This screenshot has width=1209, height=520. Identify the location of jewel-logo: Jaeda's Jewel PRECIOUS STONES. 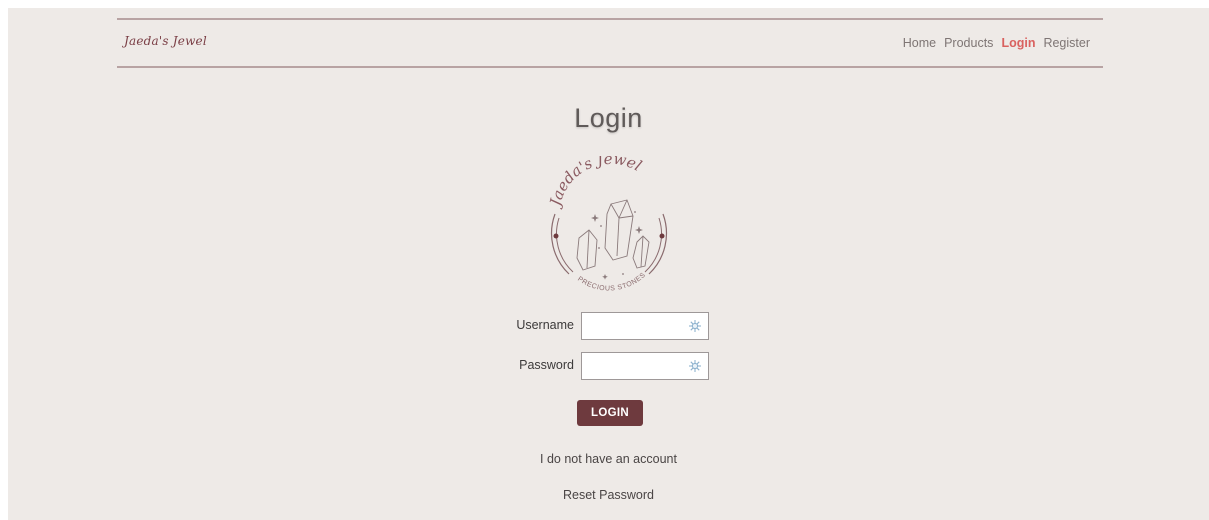
(606, 224).